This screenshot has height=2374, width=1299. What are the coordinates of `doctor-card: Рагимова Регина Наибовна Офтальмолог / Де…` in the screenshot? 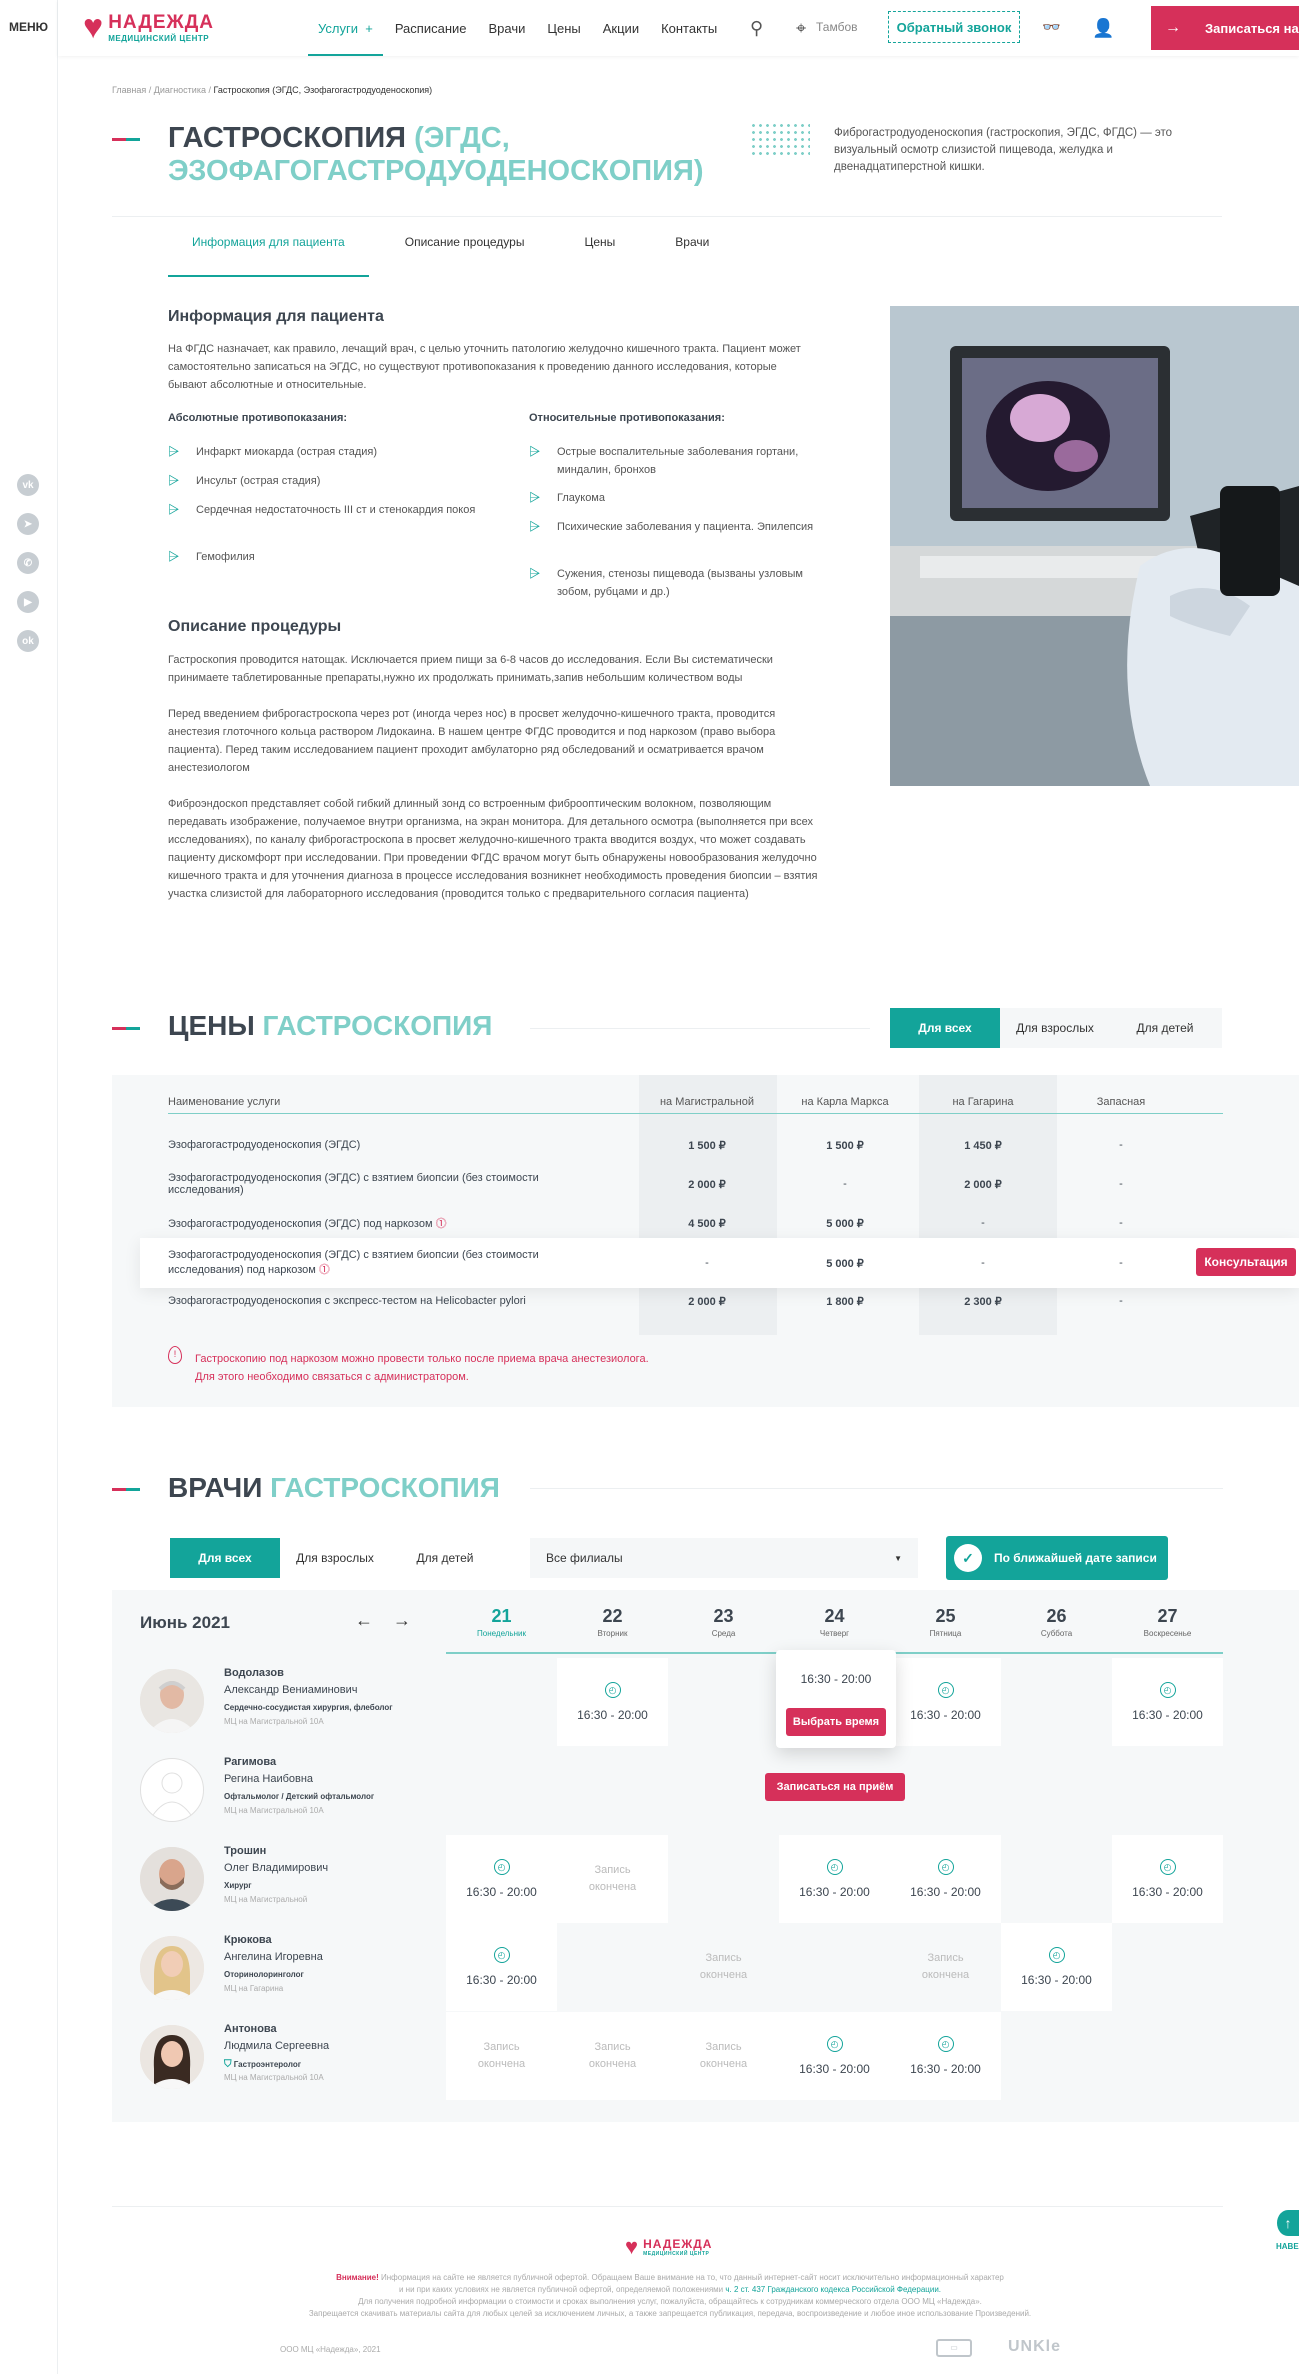 It's located at (300, 1788).